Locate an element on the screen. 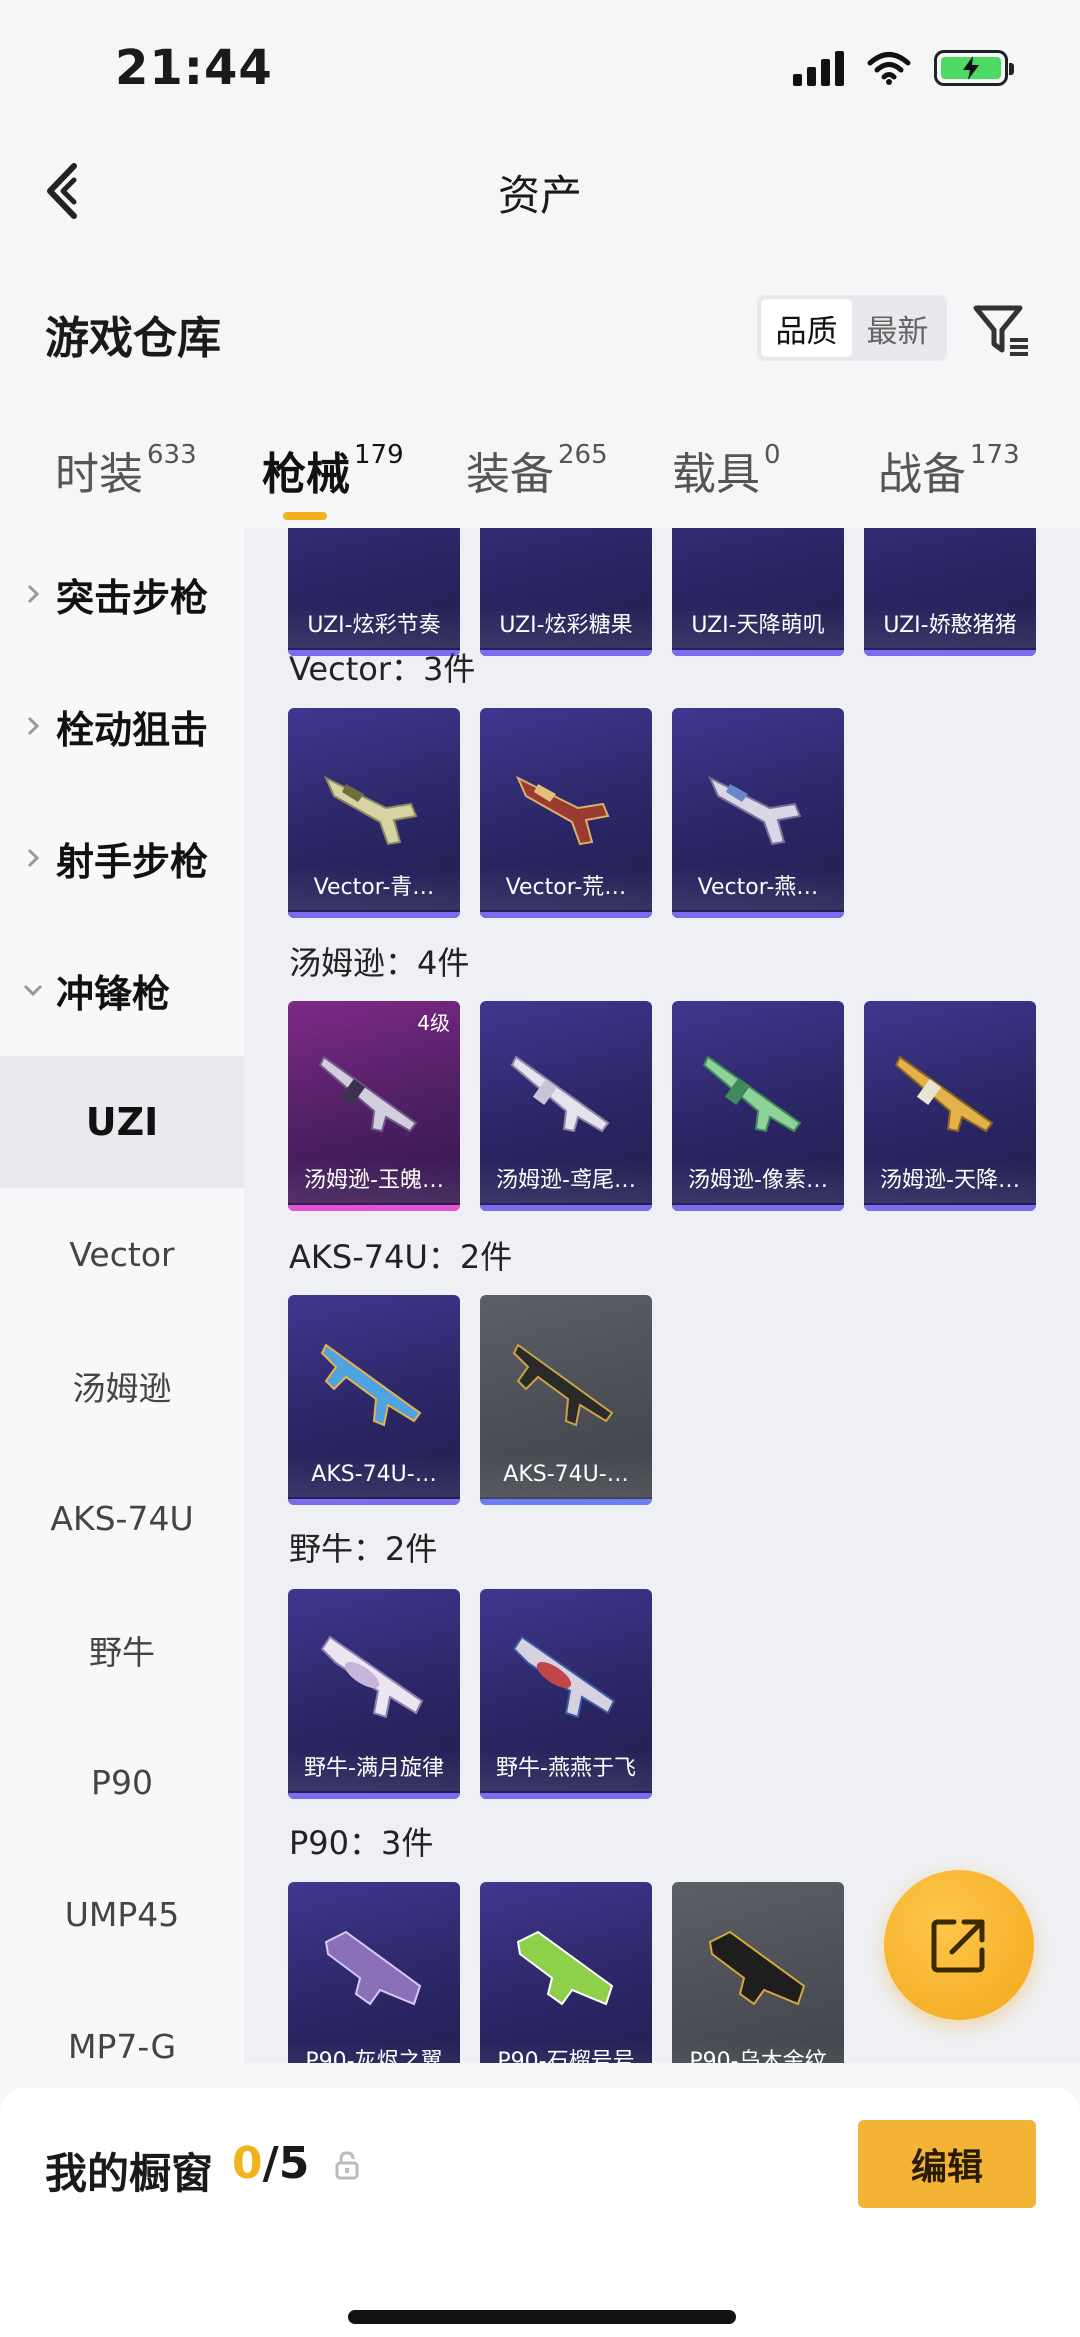 The width and height of the screenshot is (1080, 2337). sidebar-item-thompson: 汤姆逊 is located at coordinates (122, 1386).